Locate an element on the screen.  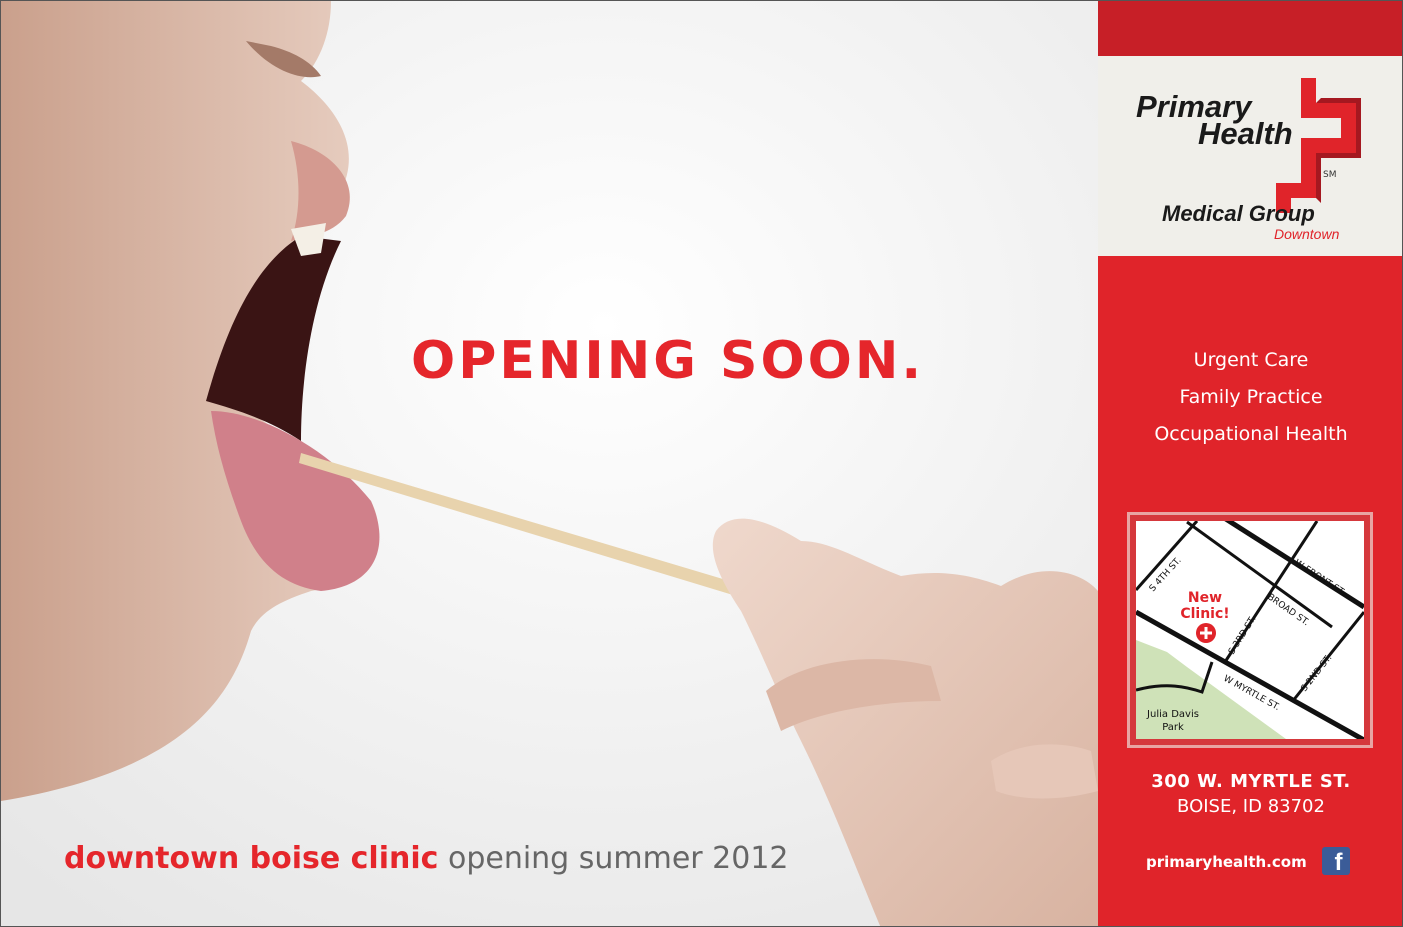
logo-service-mark: SM is located at coordinates (1330, 175).